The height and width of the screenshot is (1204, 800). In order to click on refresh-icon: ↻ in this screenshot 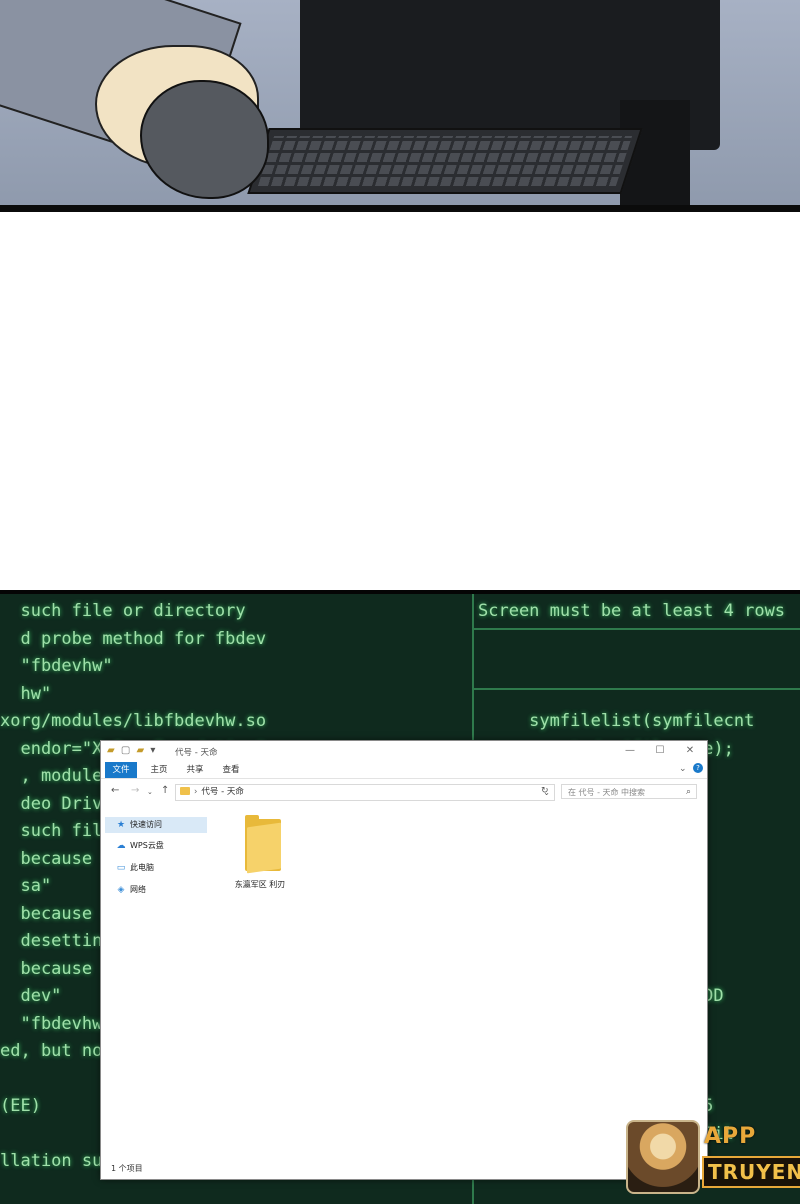, I will do `click(545, 791)`.